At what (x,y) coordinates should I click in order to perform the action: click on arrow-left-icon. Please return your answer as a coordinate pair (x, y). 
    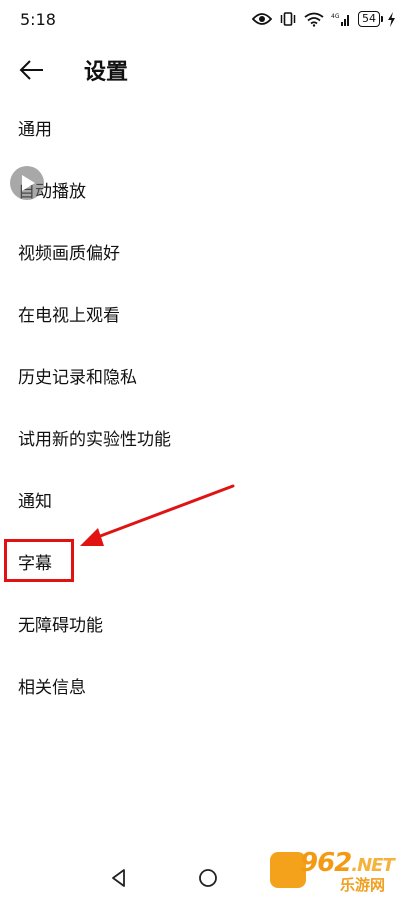
    Looking at the image, I should click on (32, 76).